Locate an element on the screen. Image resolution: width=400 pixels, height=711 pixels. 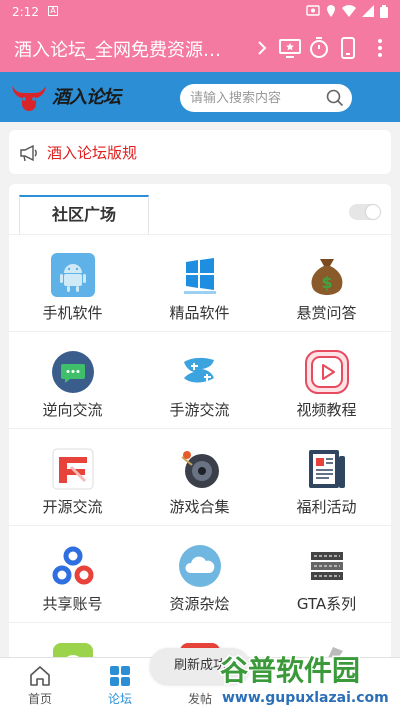
status-icons is located at coordinates (347, 11).